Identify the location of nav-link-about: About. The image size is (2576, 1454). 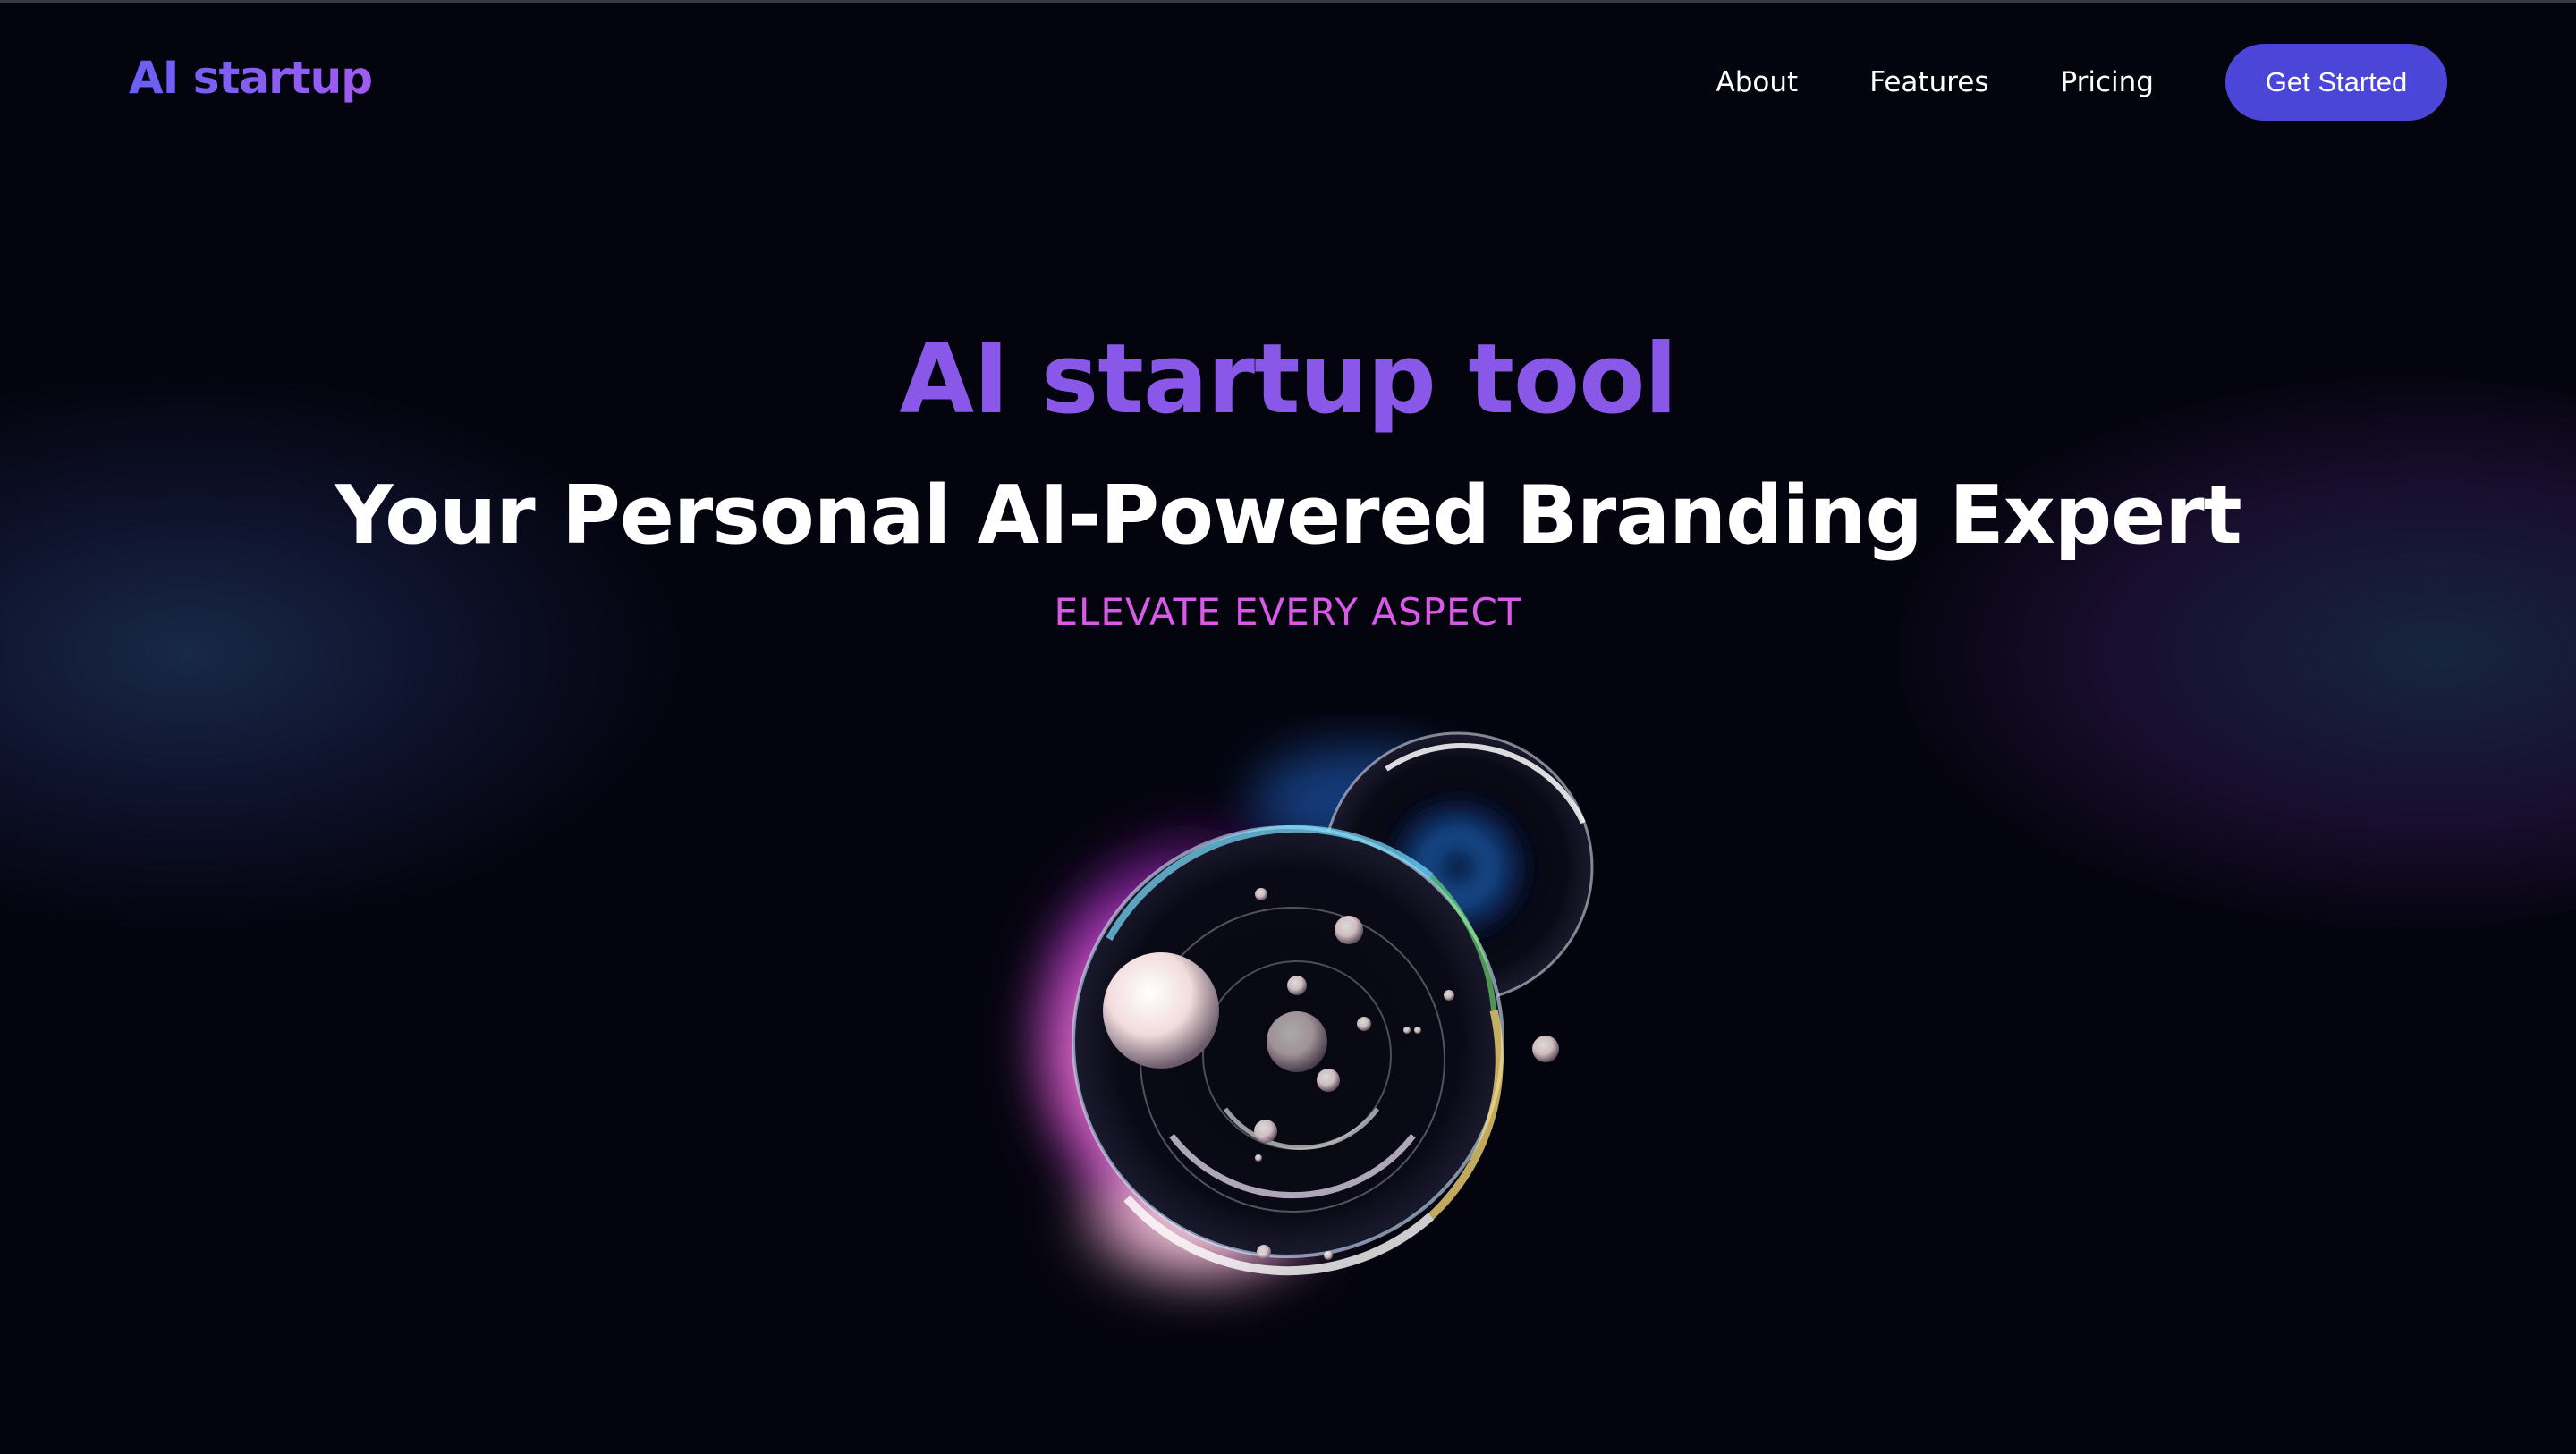
(1757, 83).